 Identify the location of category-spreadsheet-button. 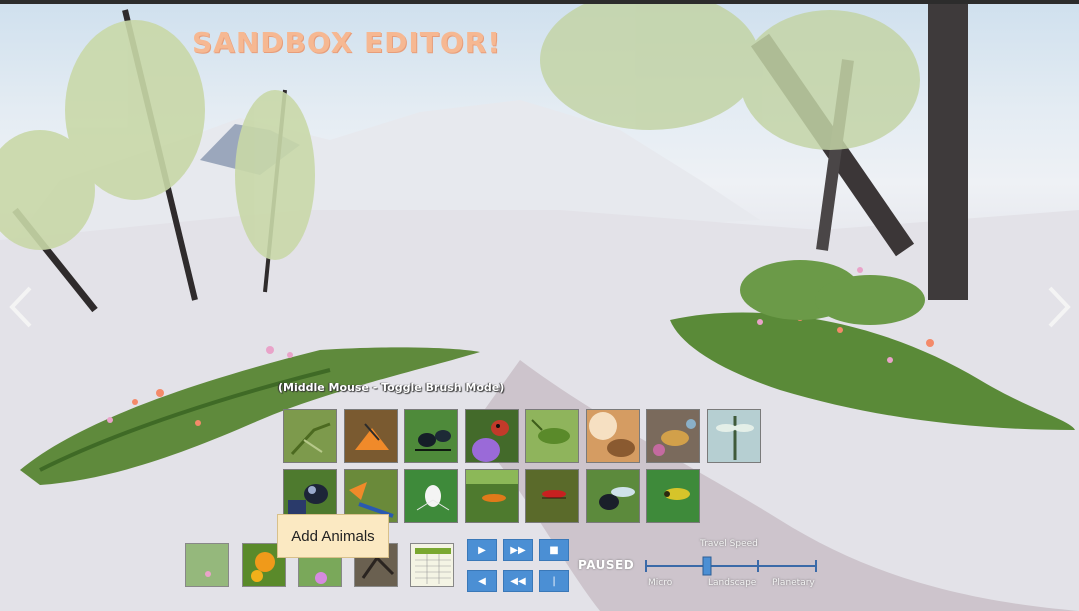
(432, 565).